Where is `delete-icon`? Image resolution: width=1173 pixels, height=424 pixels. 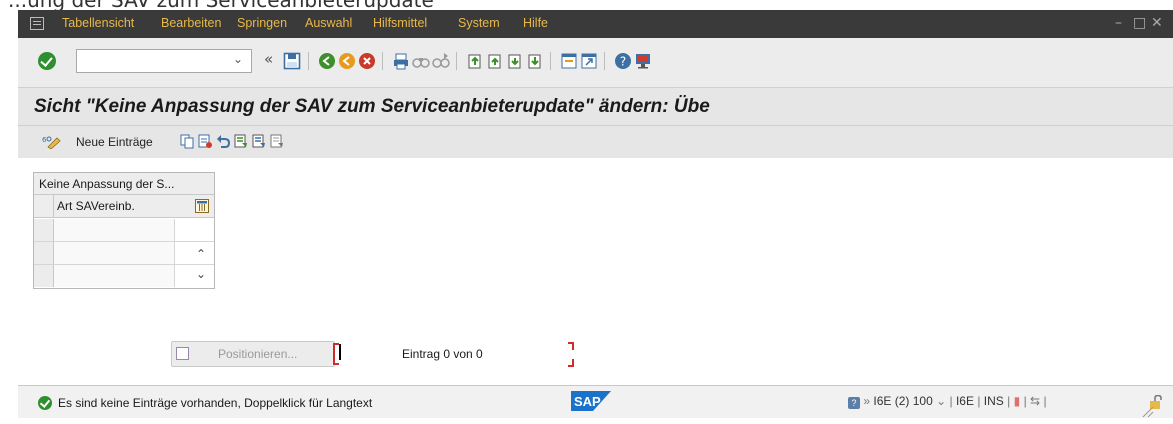 delete-icon is located at coordinates (205, 141).